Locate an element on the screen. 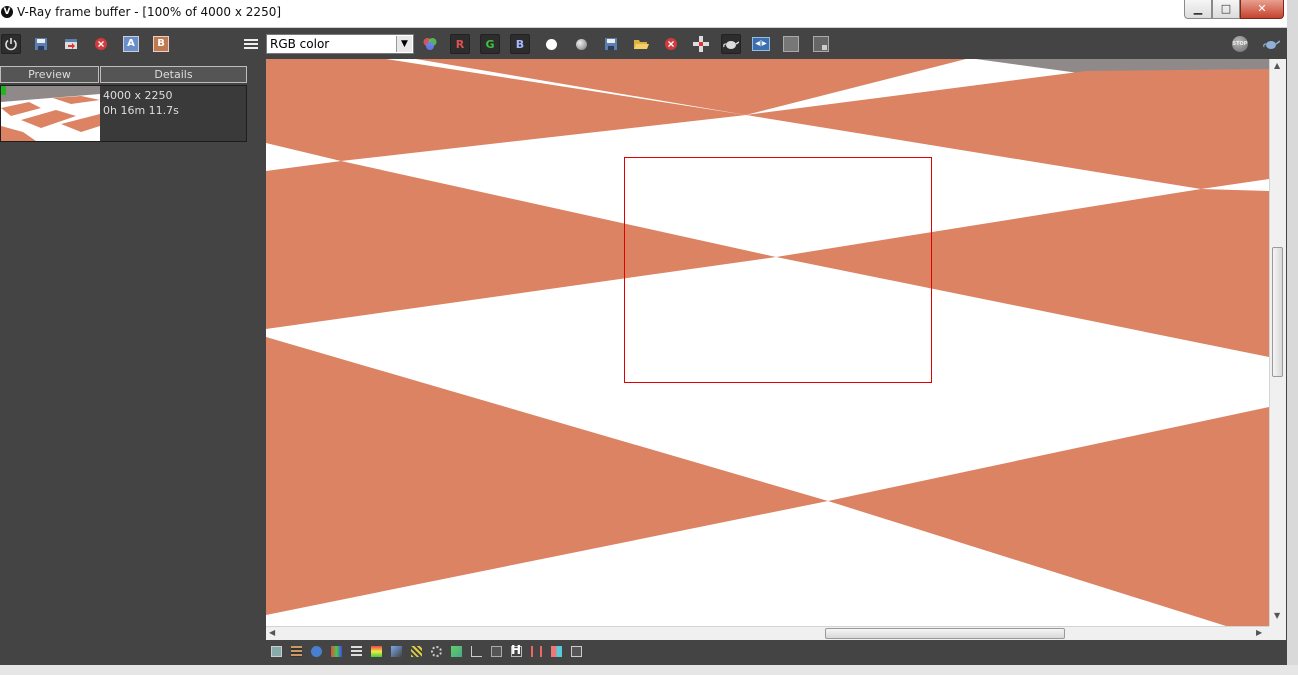  white-dot-icon is located at coordinates (551, 44).